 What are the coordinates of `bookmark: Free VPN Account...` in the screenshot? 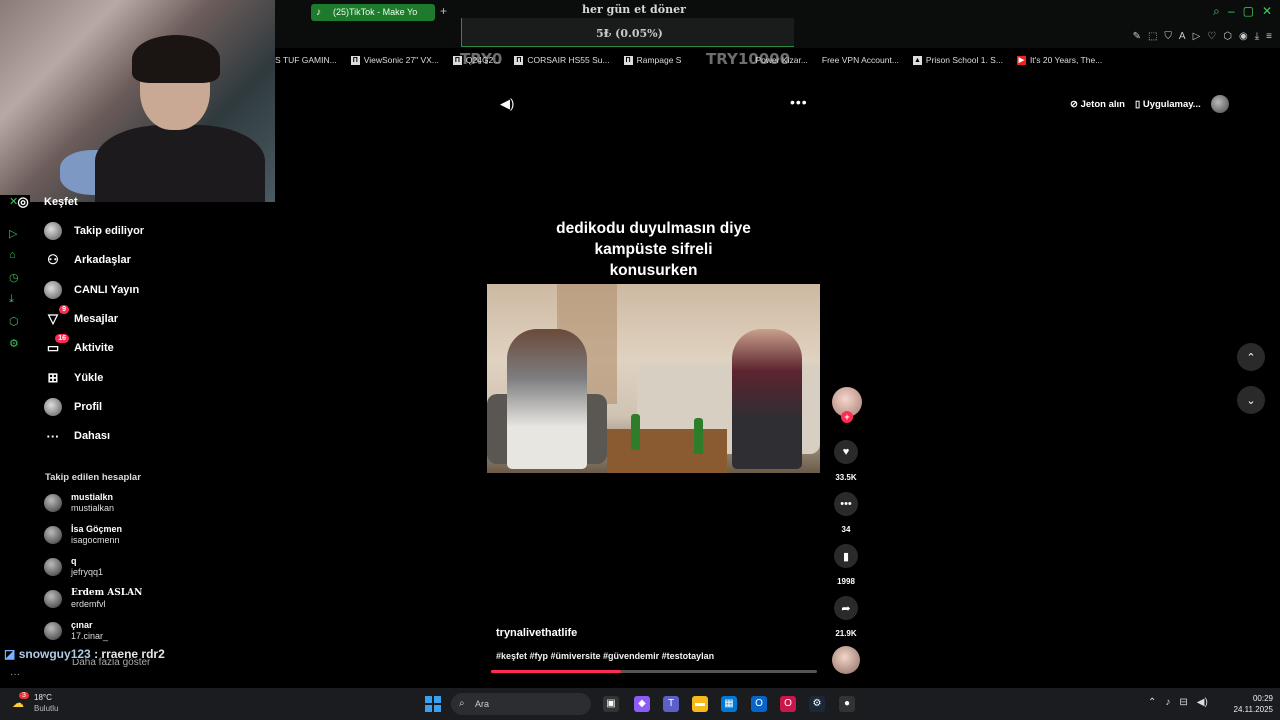 It's located at (860, 60).